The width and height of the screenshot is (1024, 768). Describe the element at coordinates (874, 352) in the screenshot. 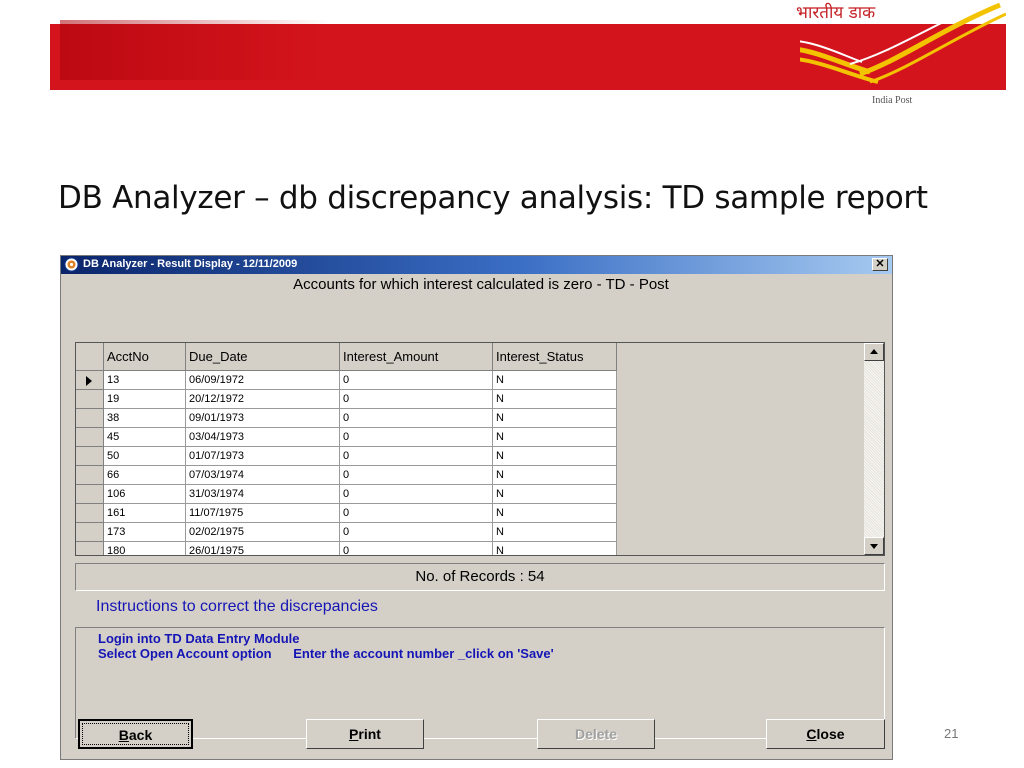

I see `scroll-up-arrow-icon` at that location.